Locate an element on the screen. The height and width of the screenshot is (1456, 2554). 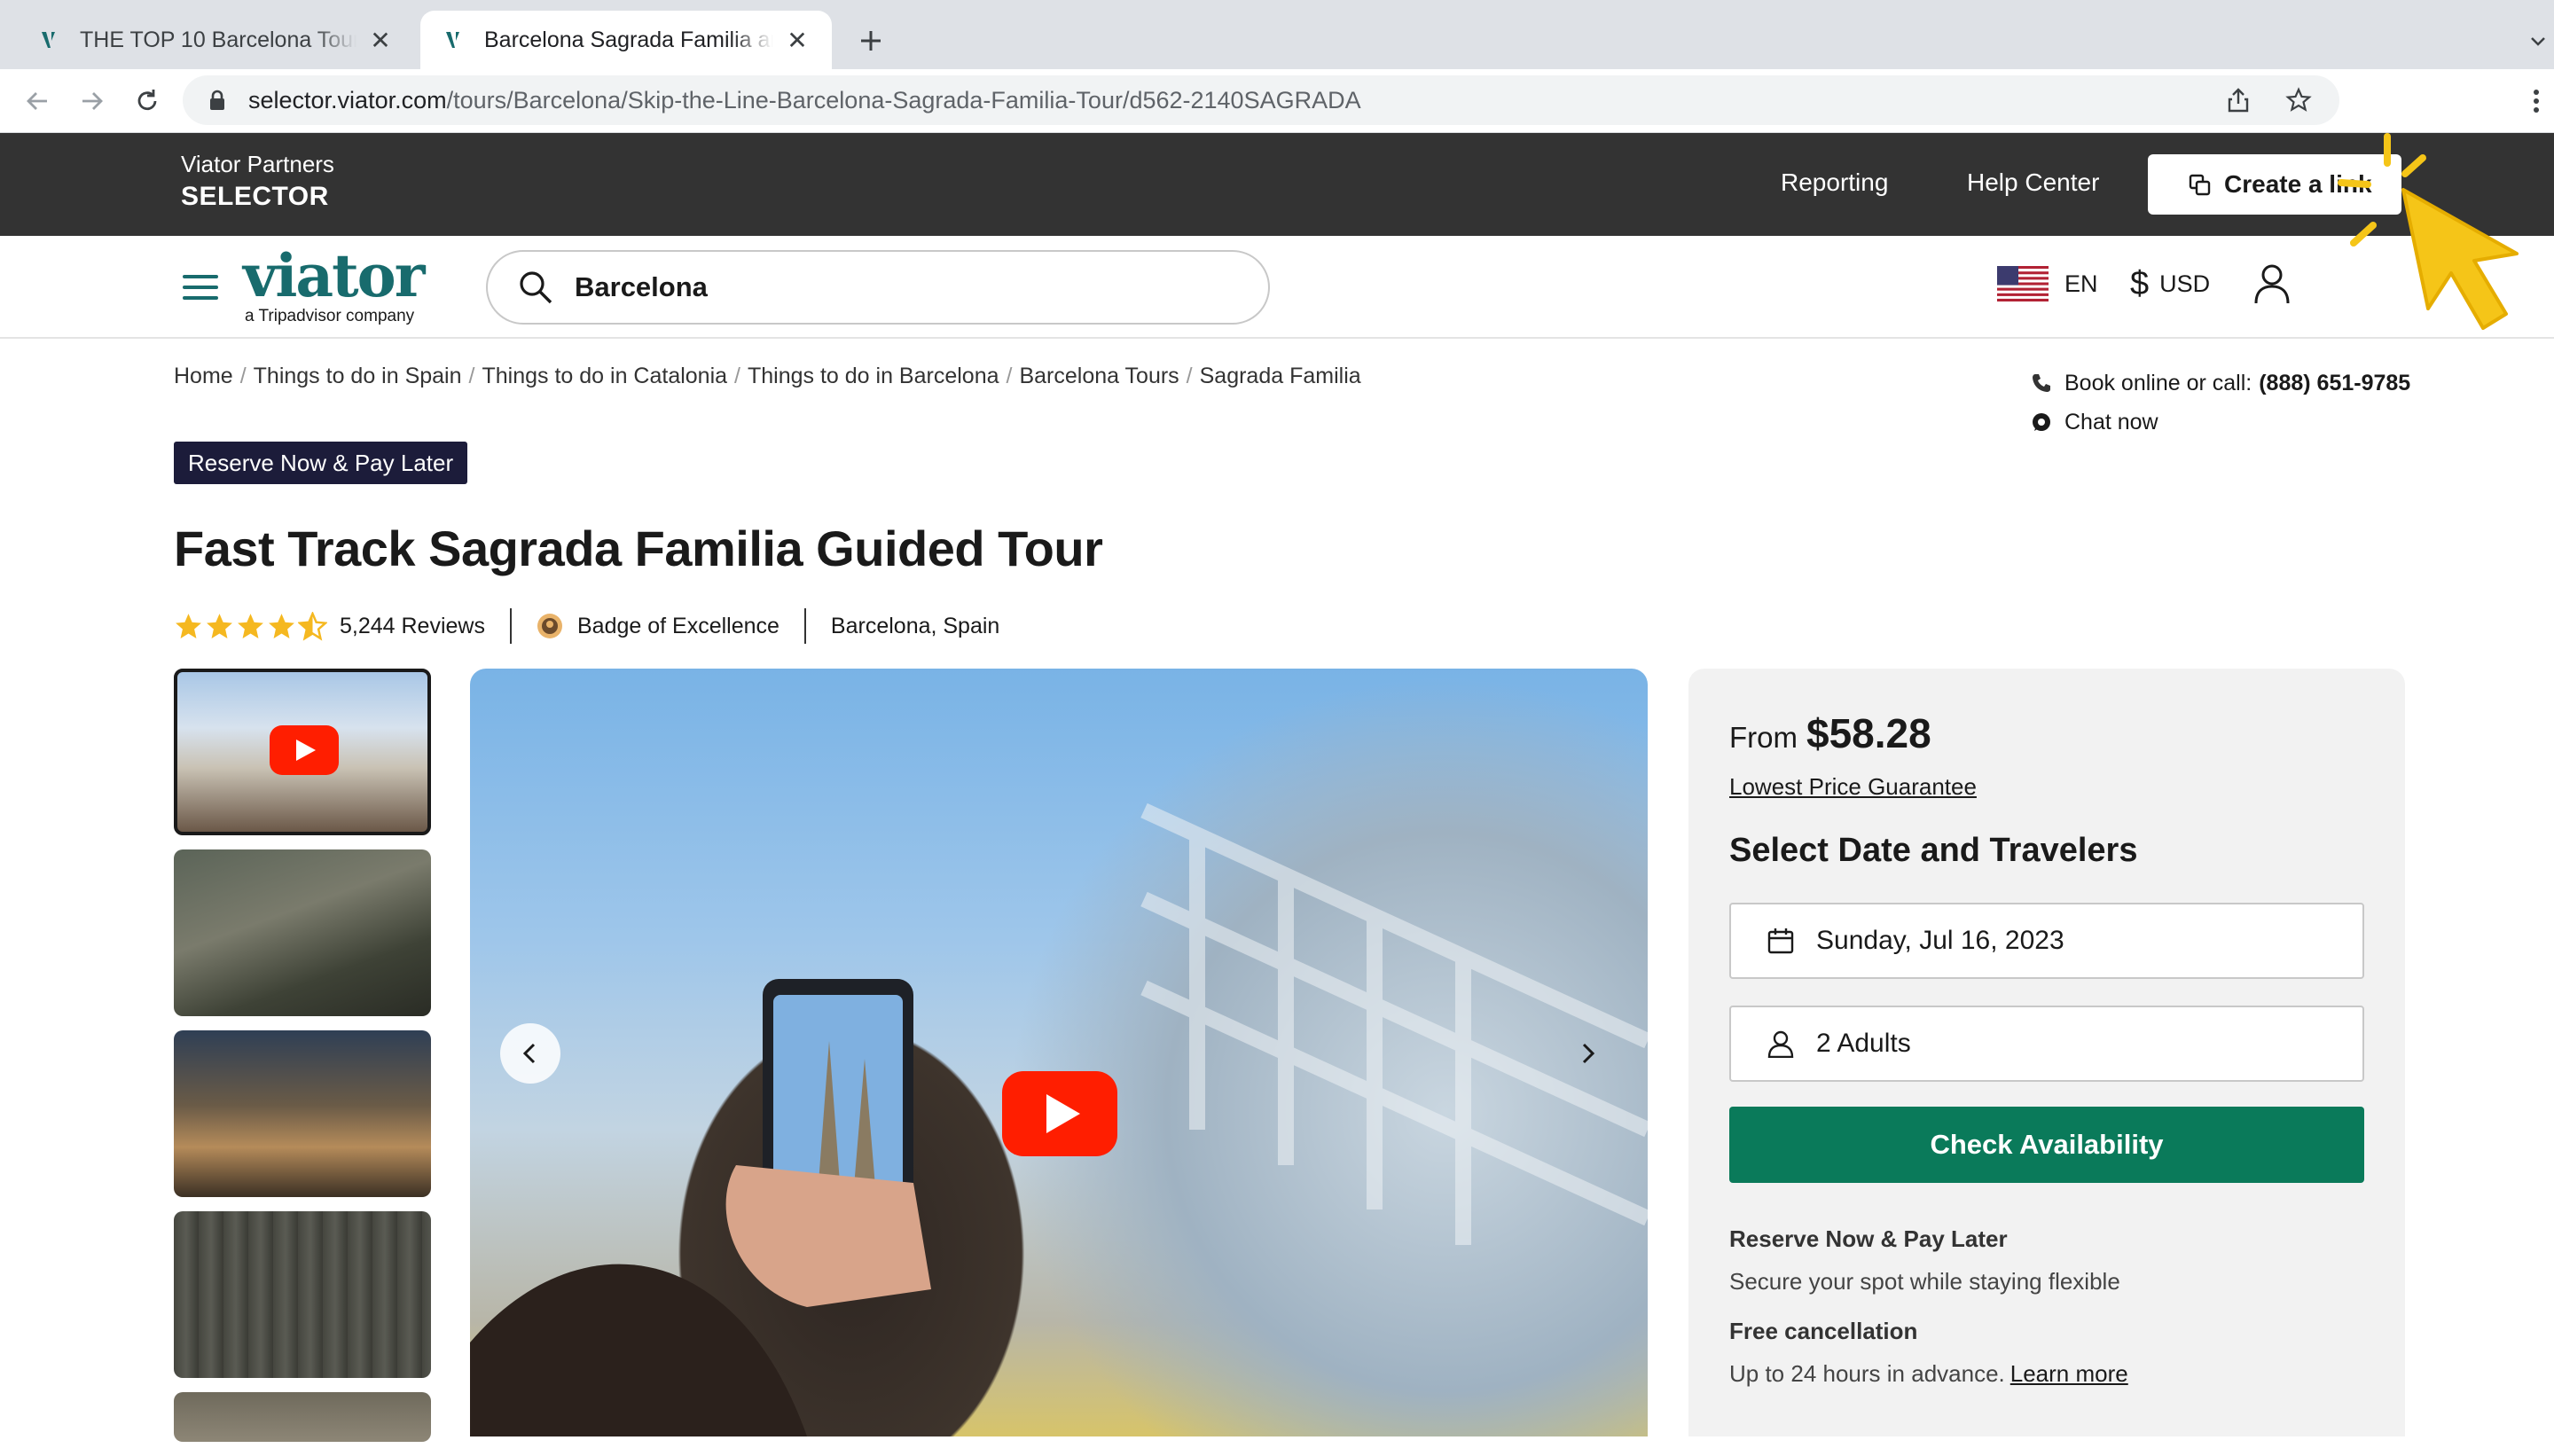
search-value: Barcelona is located at coordinates (641, 286).